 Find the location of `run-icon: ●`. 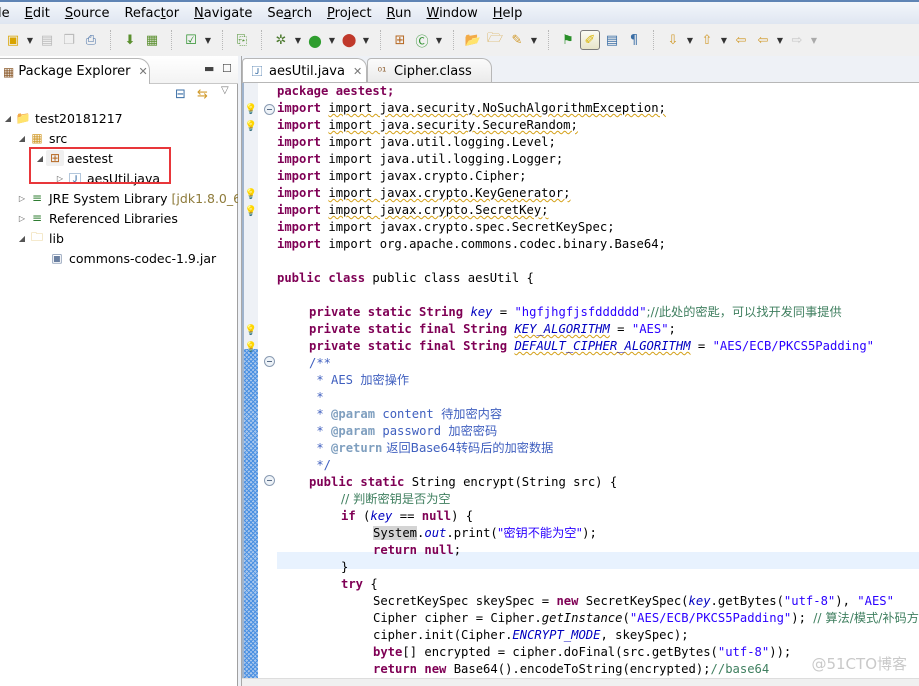

run-icon: ● is located at coordinates (315, 40).